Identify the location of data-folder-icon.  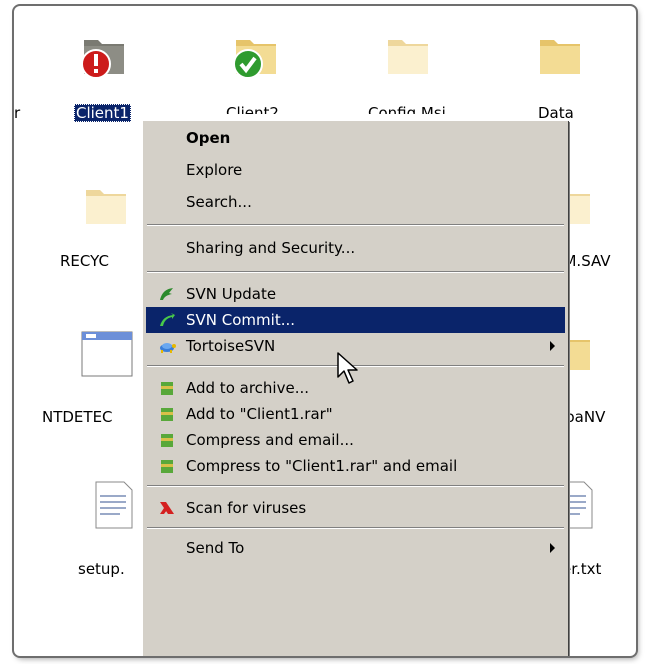
(558, 52).